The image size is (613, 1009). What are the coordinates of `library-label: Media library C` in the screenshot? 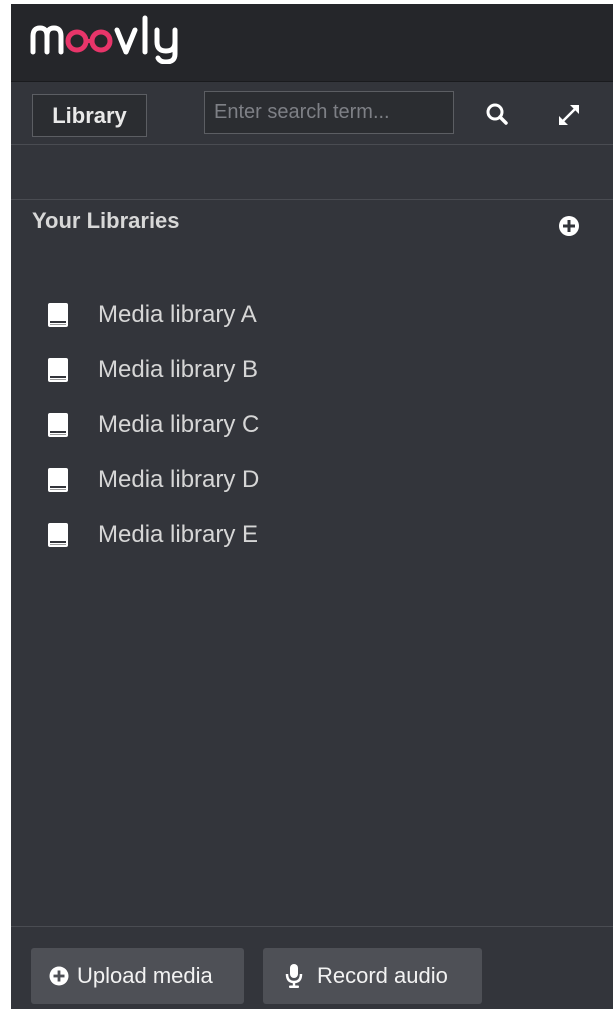 It's located at (179, 424).